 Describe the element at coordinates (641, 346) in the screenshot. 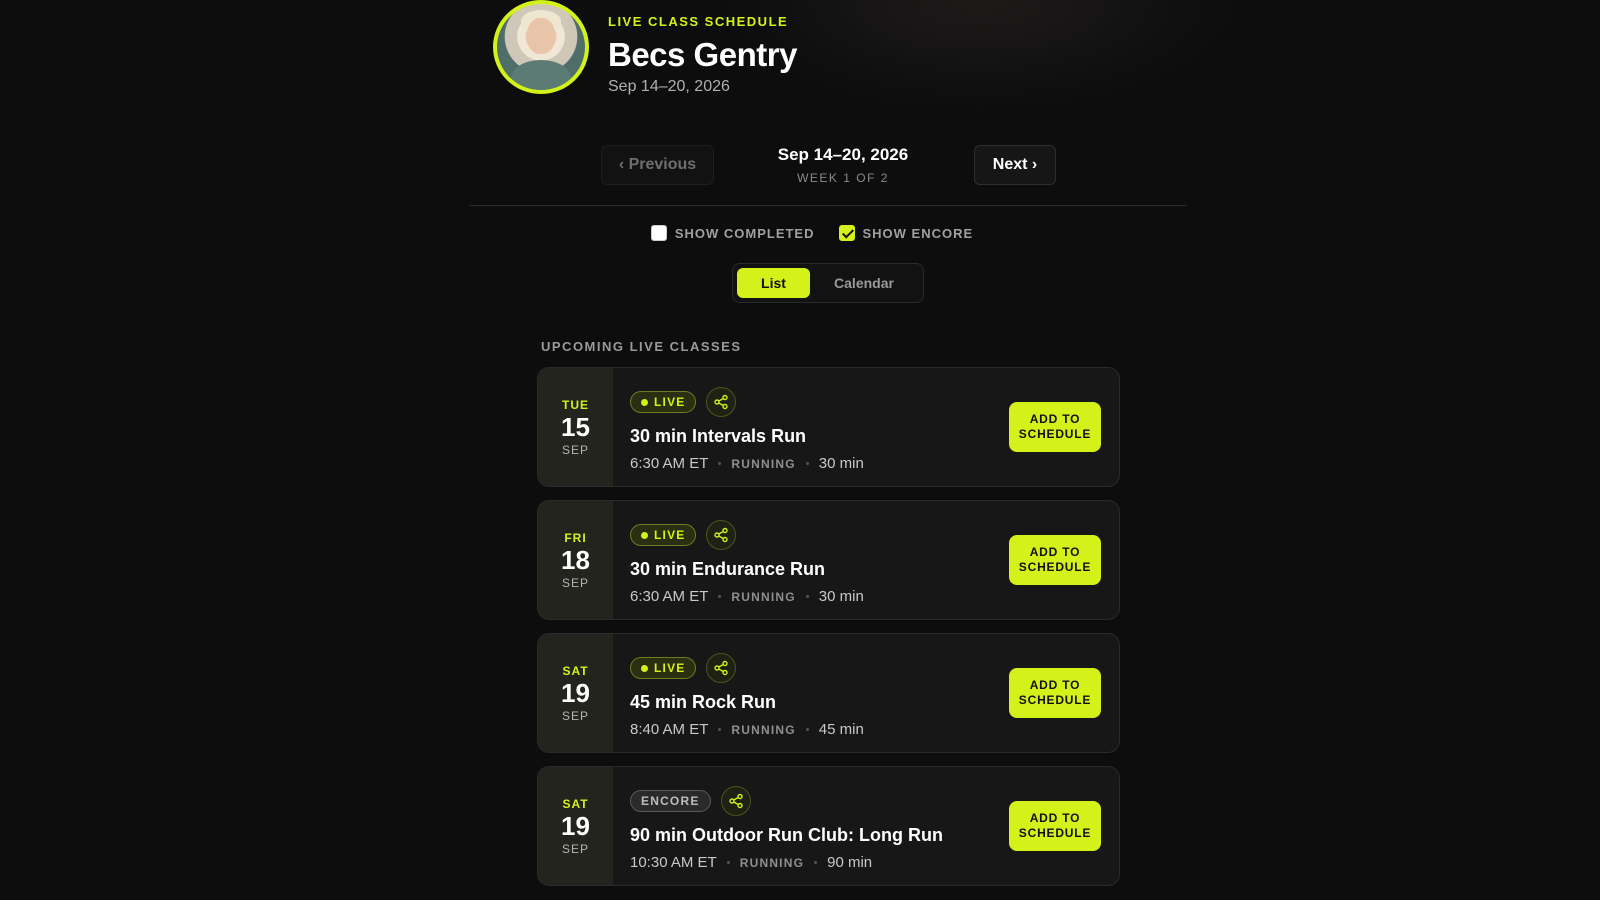

I see `section-title: UPCOMING LIVE CLASSES` at that location.